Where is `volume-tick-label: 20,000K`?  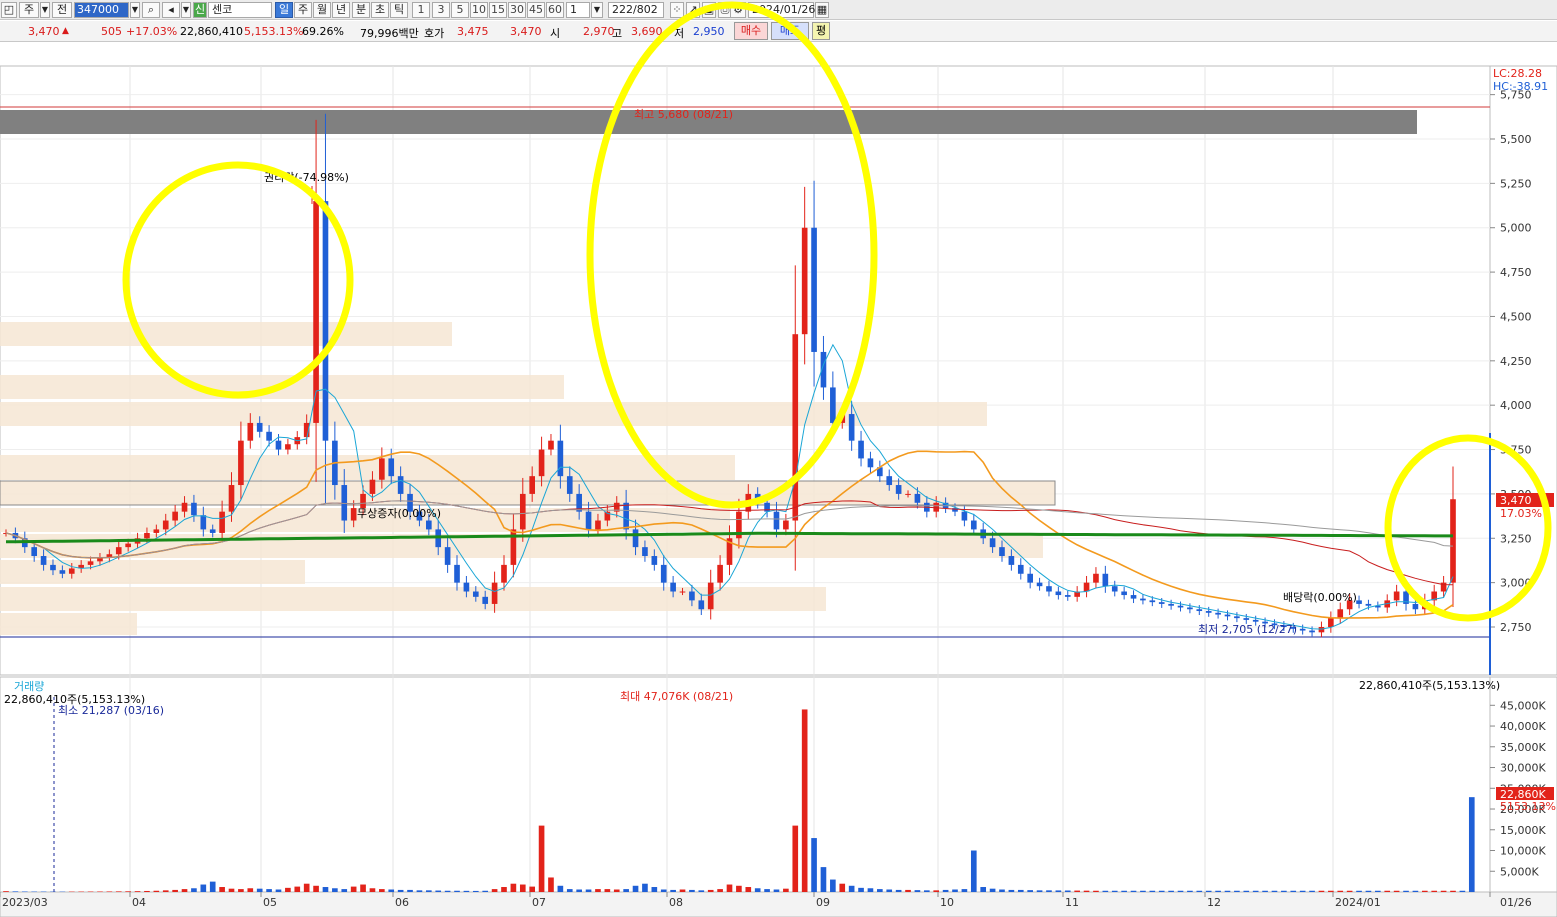
volume-tick-label: 20,000K is located at coordinates (1523, 809).